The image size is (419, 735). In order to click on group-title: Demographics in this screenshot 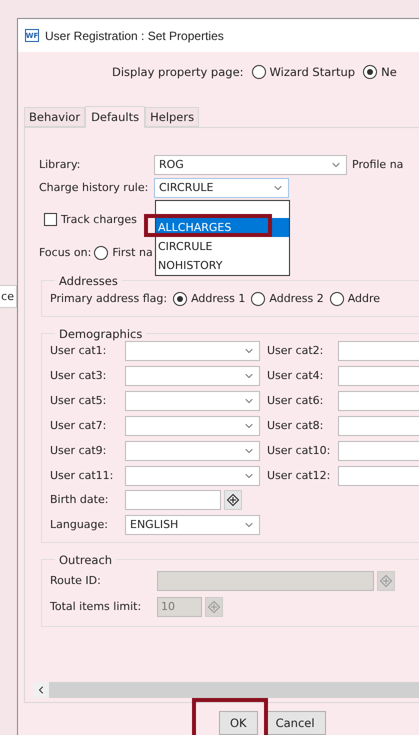, I will do `click(101, 333)`.